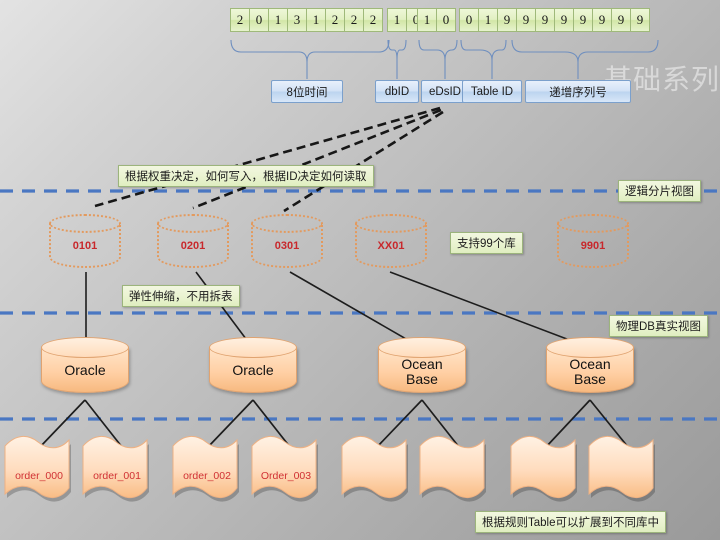 The image size is (720, 540). Describe the element at coordinates (578, 91) in the screenshot. I see `field-label-seq: 递增序列号` at that location.